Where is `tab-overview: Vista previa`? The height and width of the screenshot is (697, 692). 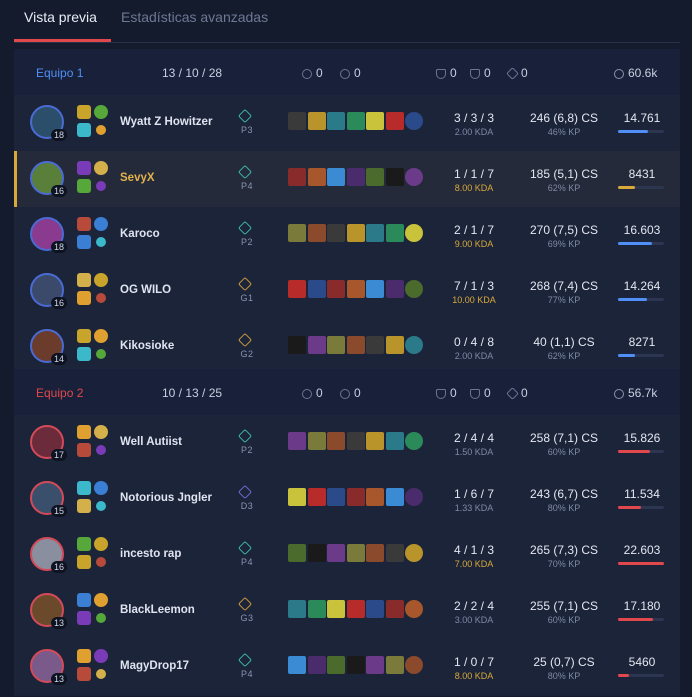 tab-overview: Vista previa is located at coordinates (60, 17).